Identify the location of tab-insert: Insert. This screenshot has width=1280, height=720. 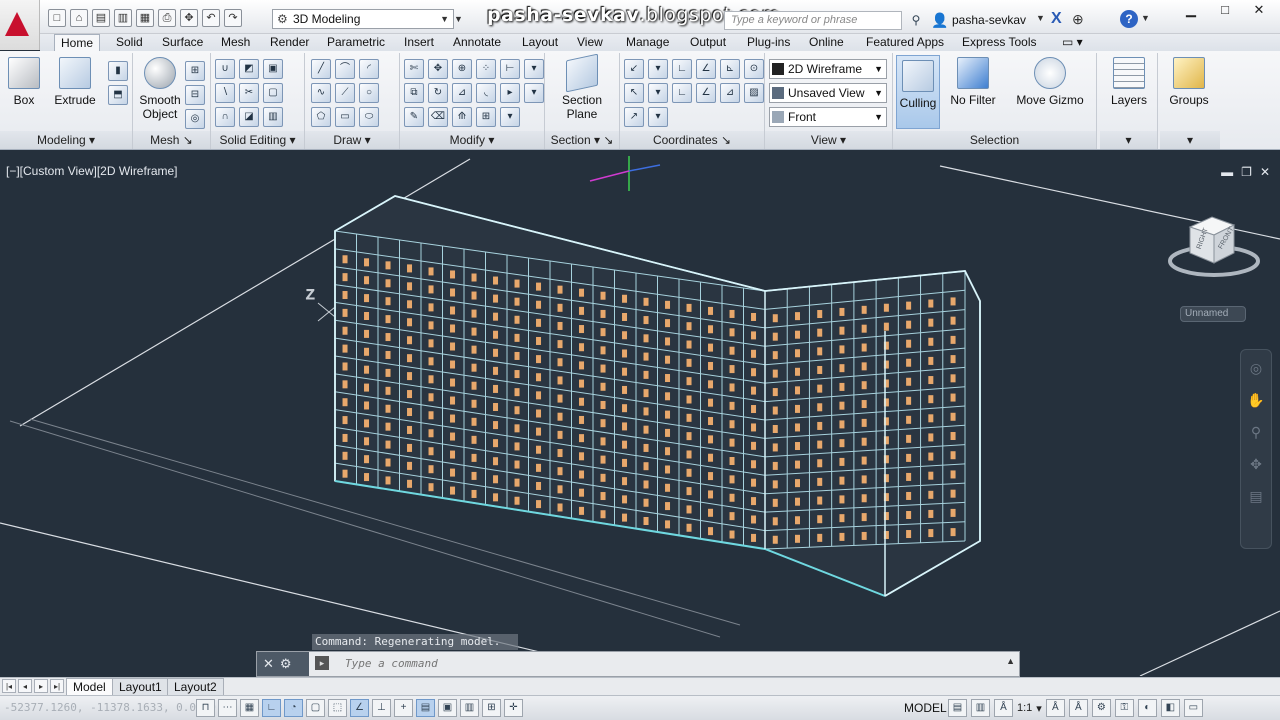
(419, 42).